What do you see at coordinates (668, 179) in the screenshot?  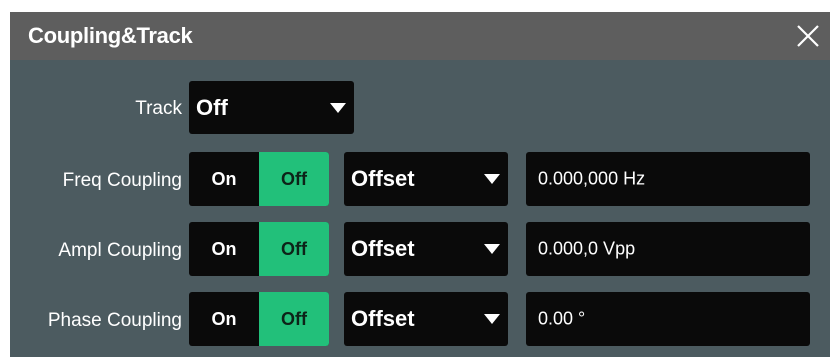 I see `freq-coupling-value-field: 0.000,000 Hz` at bounding box center [668, 179].